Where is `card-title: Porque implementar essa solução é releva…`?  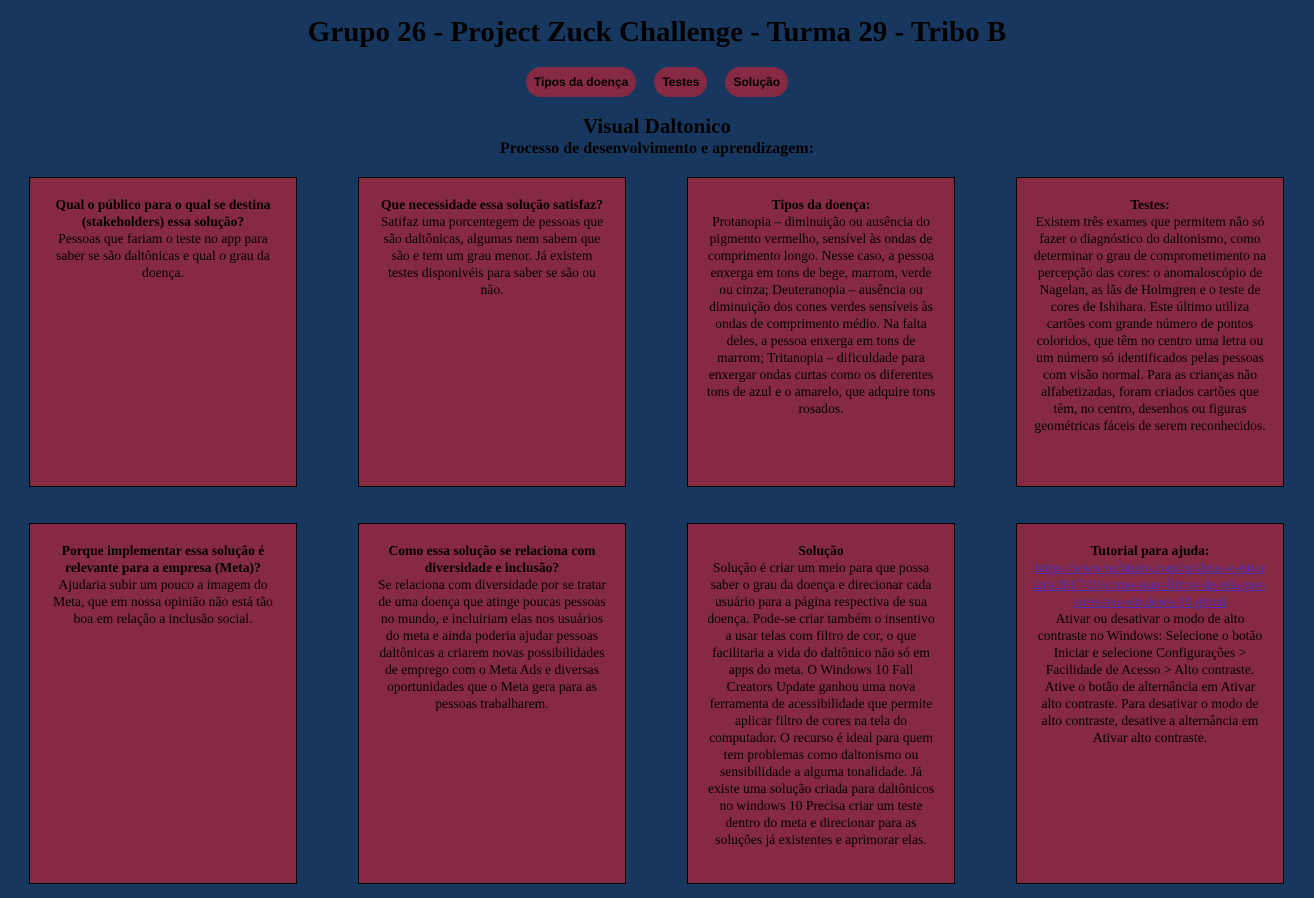 card-title: Porque implementar essa solução é releva… is located at coordinates (163, 559).